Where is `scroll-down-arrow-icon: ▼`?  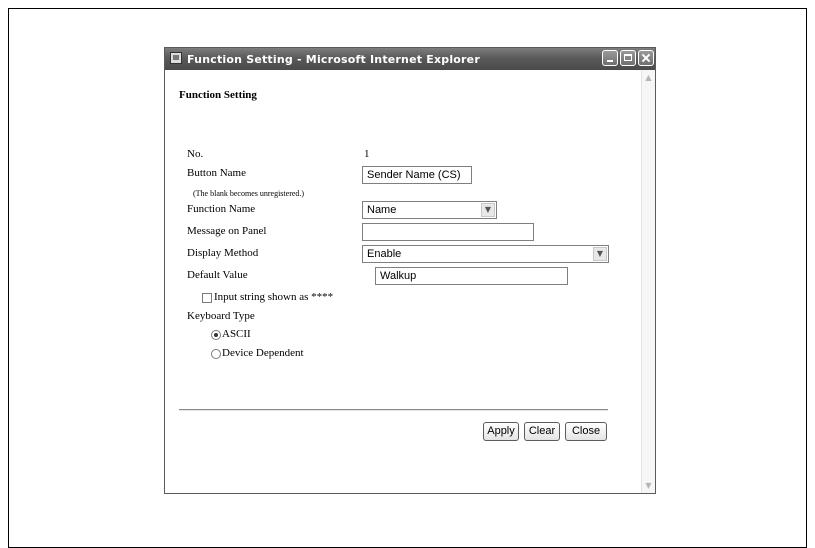
scroll-down-arrow-icon: ▼ is located at coordinates (648, 485).